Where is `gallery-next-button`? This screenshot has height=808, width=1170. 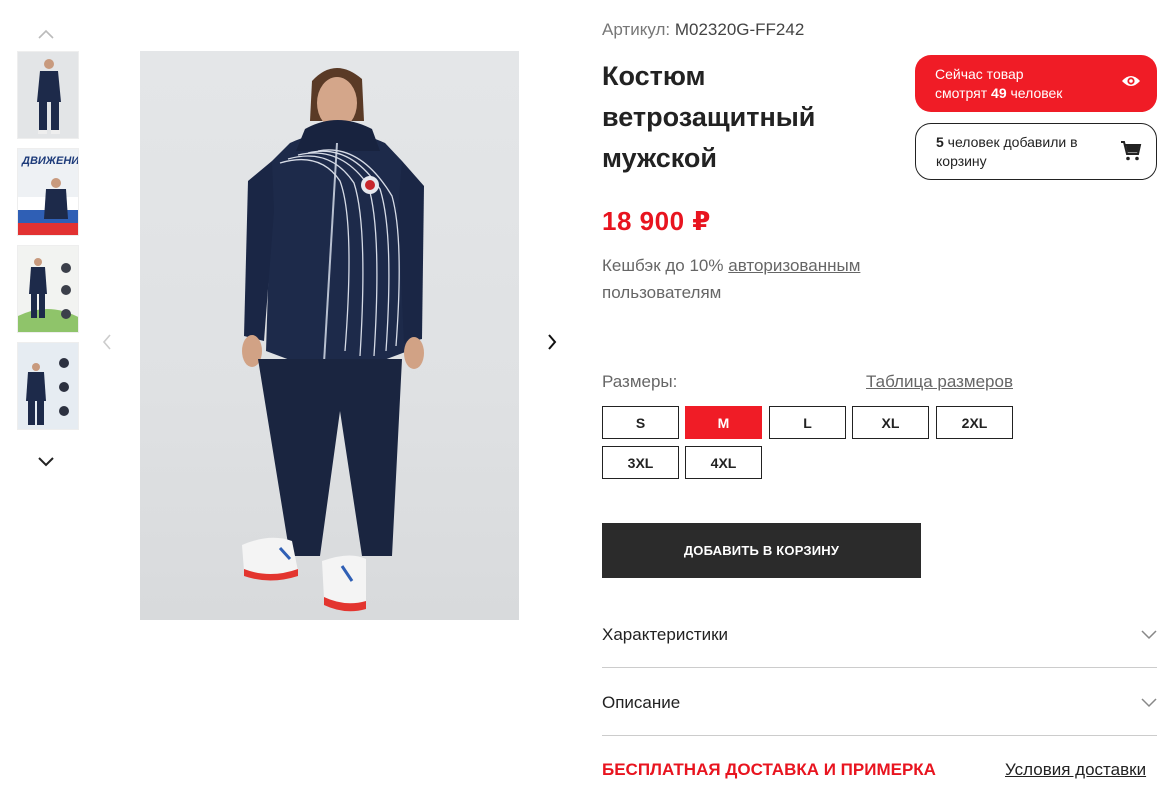 gallery-next-button is located at coordinates (552, 342).